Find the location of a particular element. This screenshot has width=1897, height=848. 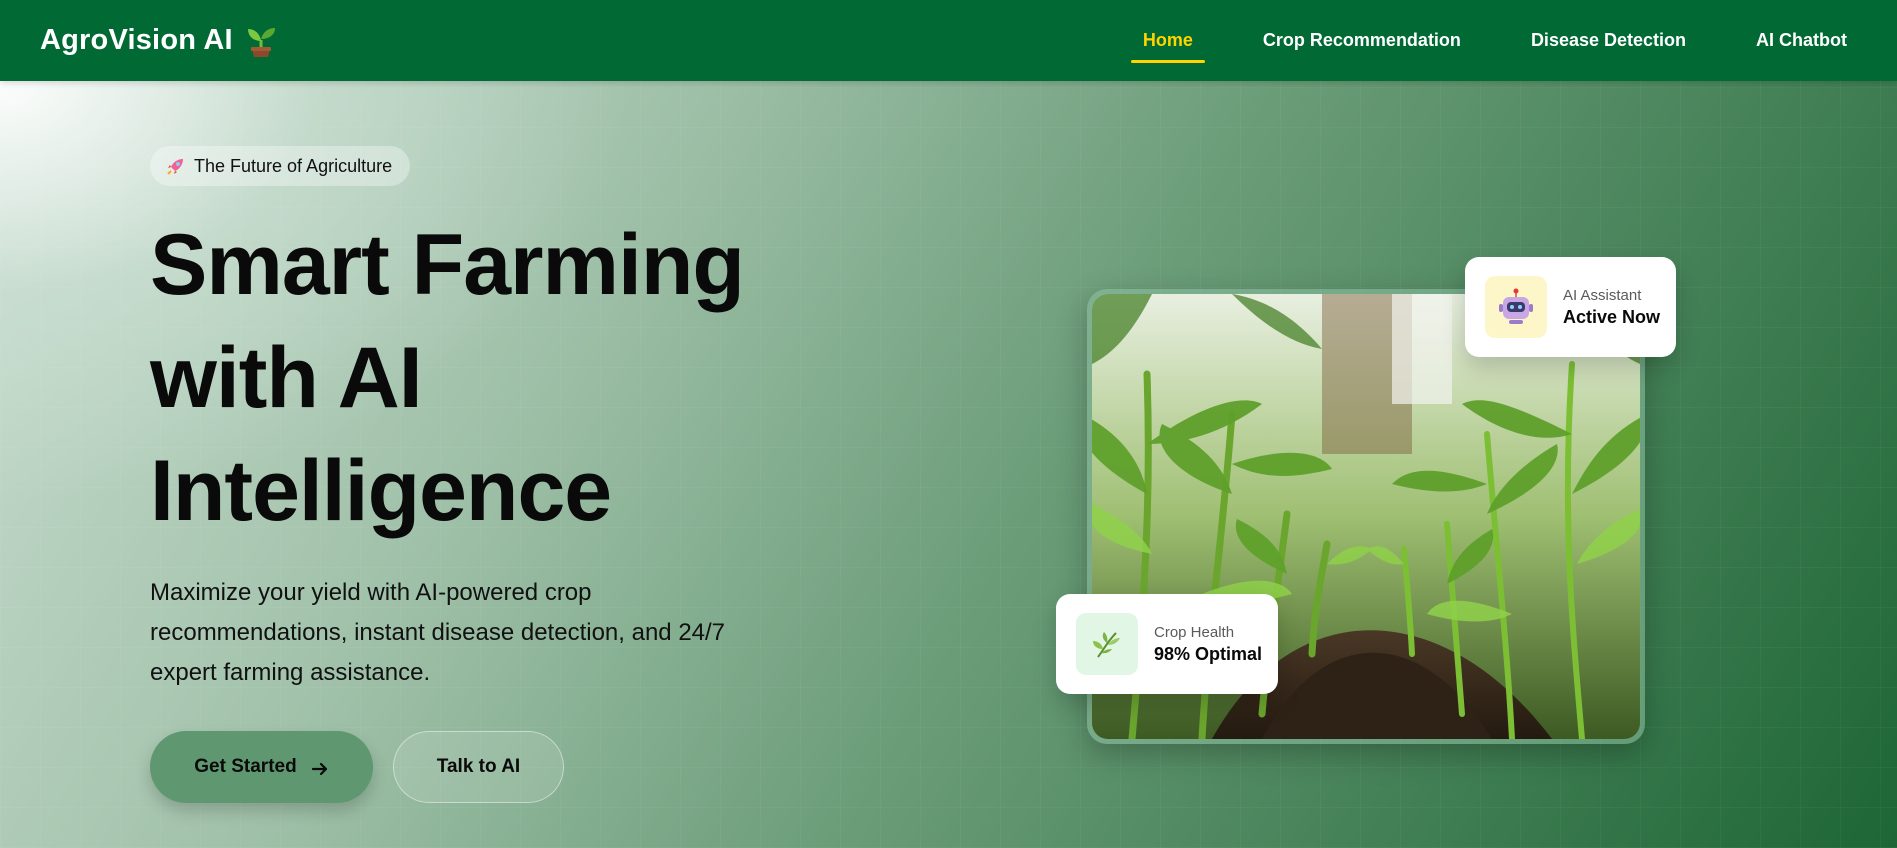

nav-home: Home is located at coordinates (1168, 40).